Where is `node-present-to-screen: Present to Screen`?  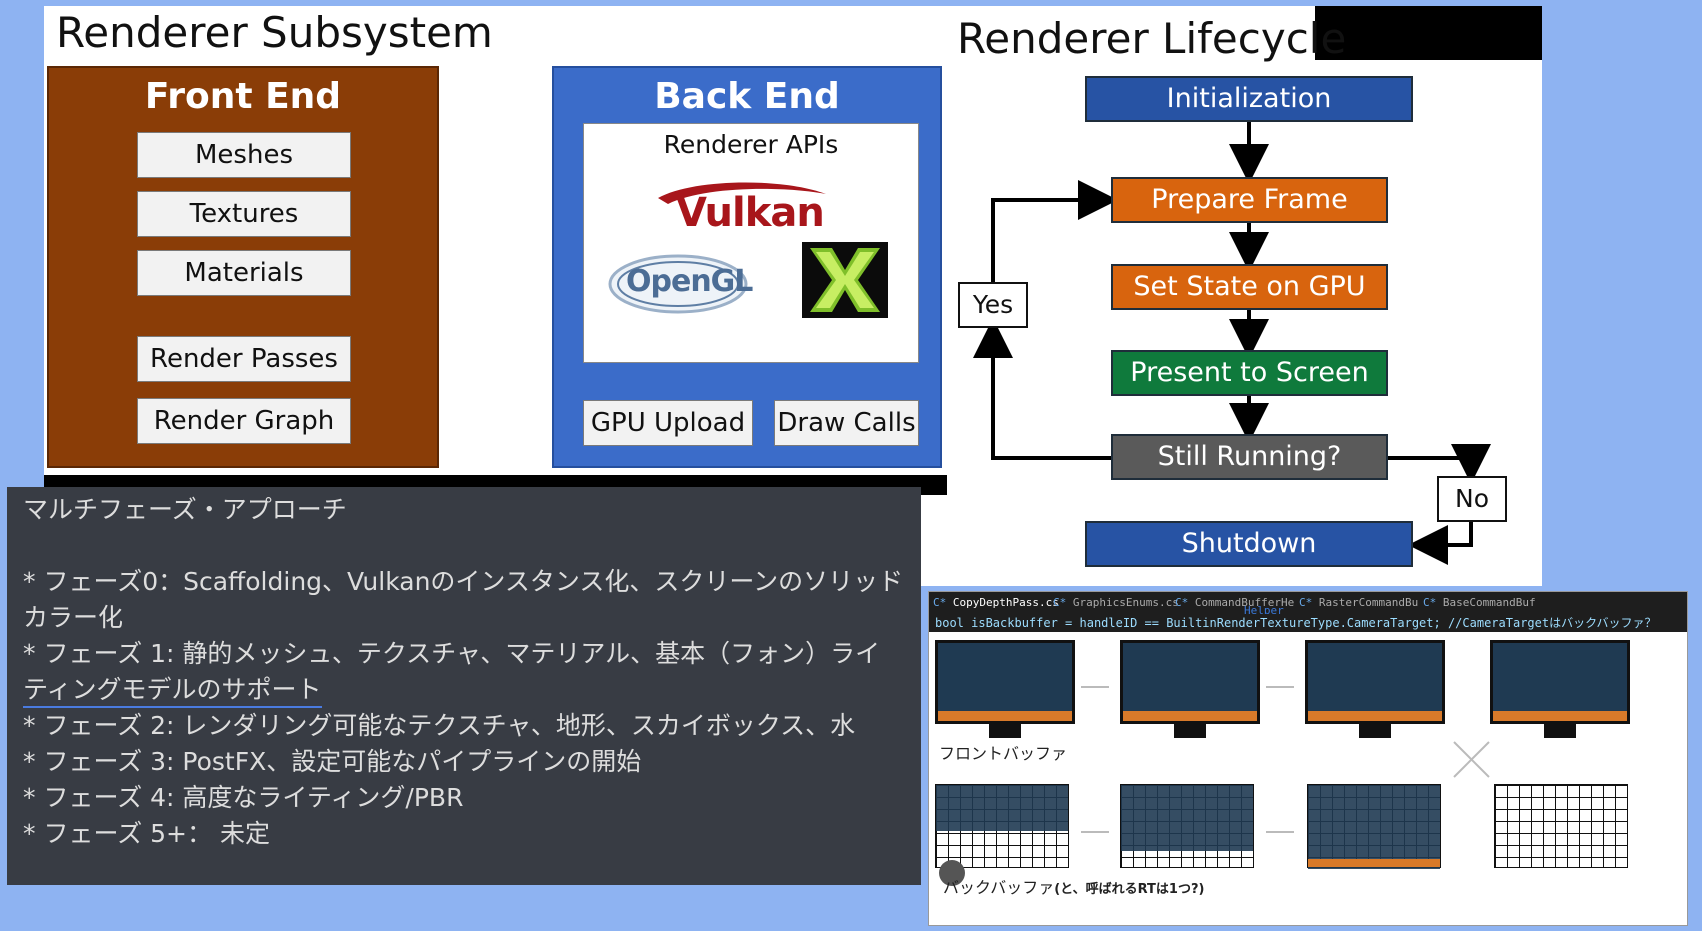
node-present-to-screen: Present to Screen is located at coordinates (1249, 373).